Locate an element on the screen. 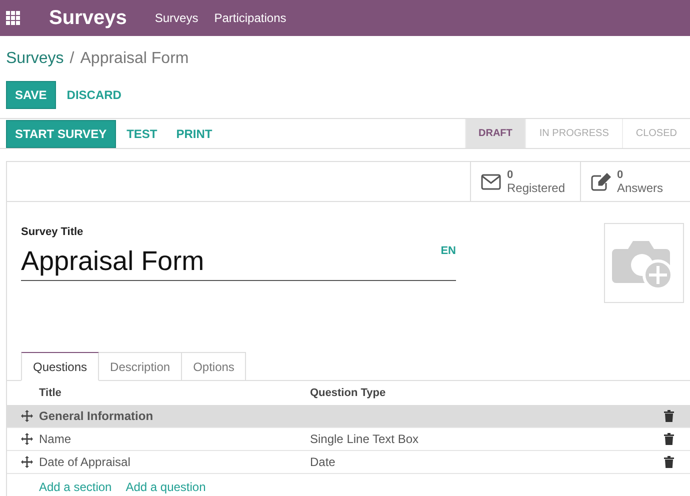  add-link: Add a question is located at coordinates (166, 487).